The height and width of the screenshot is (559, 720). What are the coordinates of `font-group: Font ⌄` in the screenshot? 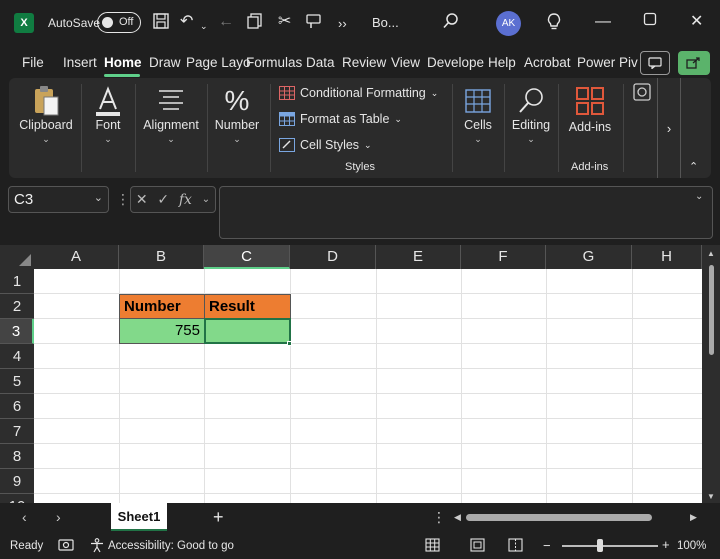 It's located at (108, 128).